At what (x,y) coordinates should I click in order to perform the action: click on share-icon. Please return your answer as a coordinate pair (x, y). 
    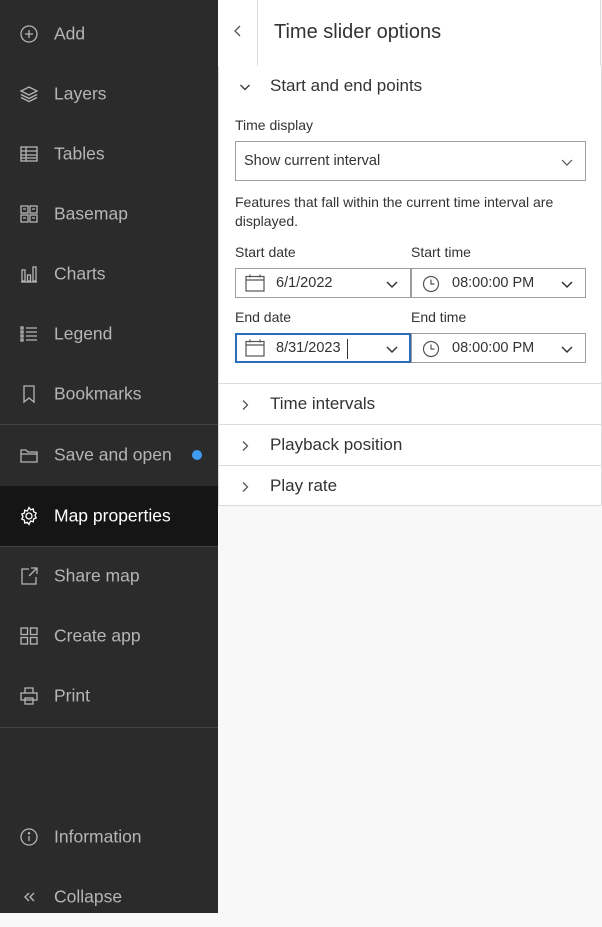
    Looking at the image, I should click on (29, 576).